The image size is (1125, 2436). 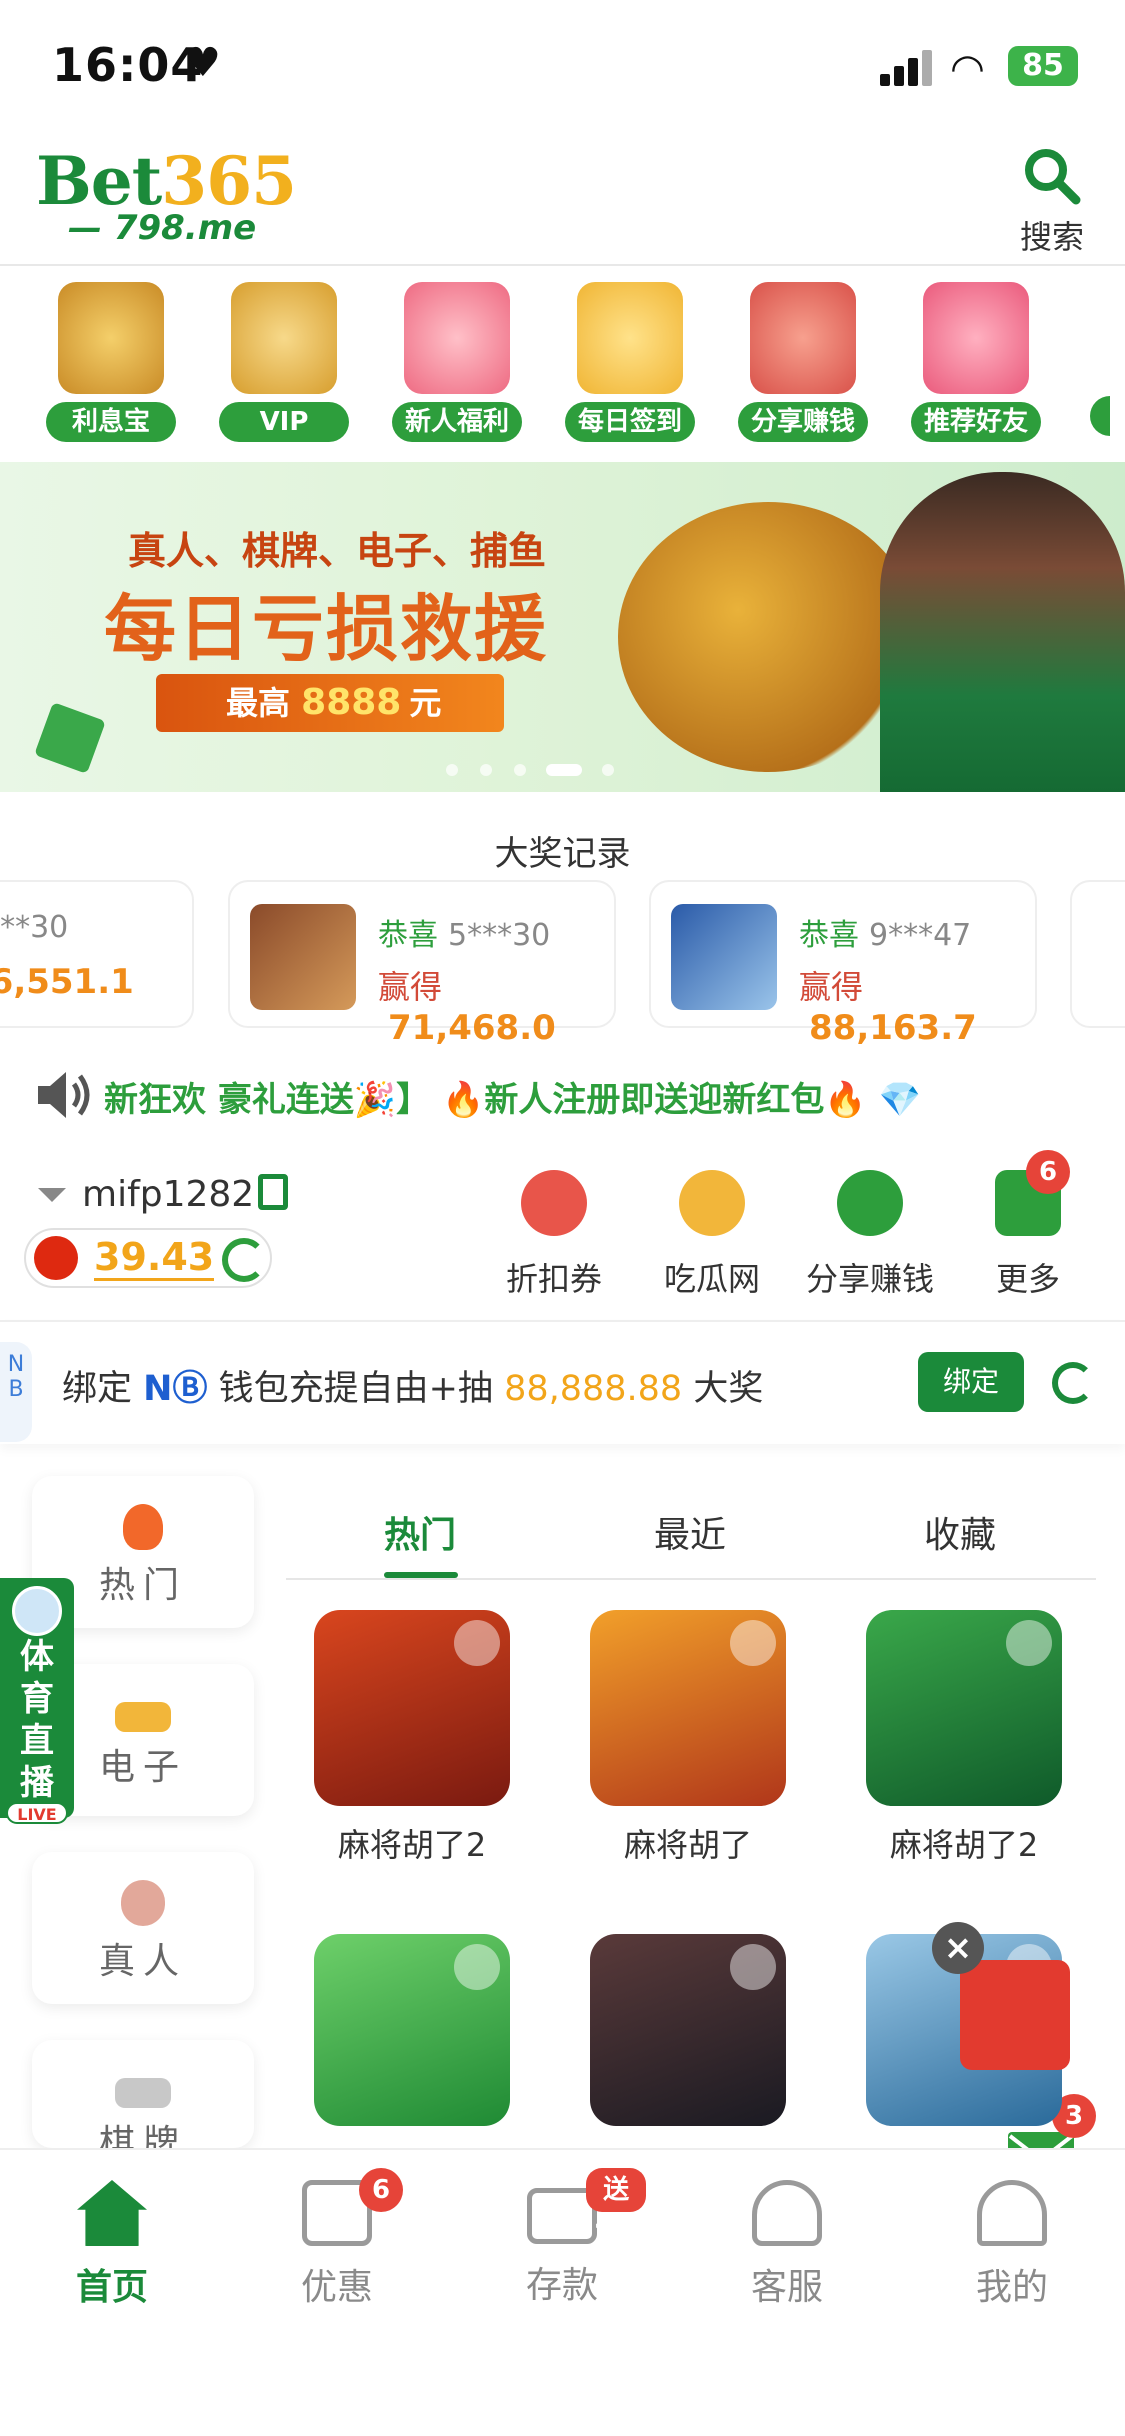 What do you see at coordinates (870, 1203) in the screenshot?
I see `group-icon` at bounding box center [870, 1203].